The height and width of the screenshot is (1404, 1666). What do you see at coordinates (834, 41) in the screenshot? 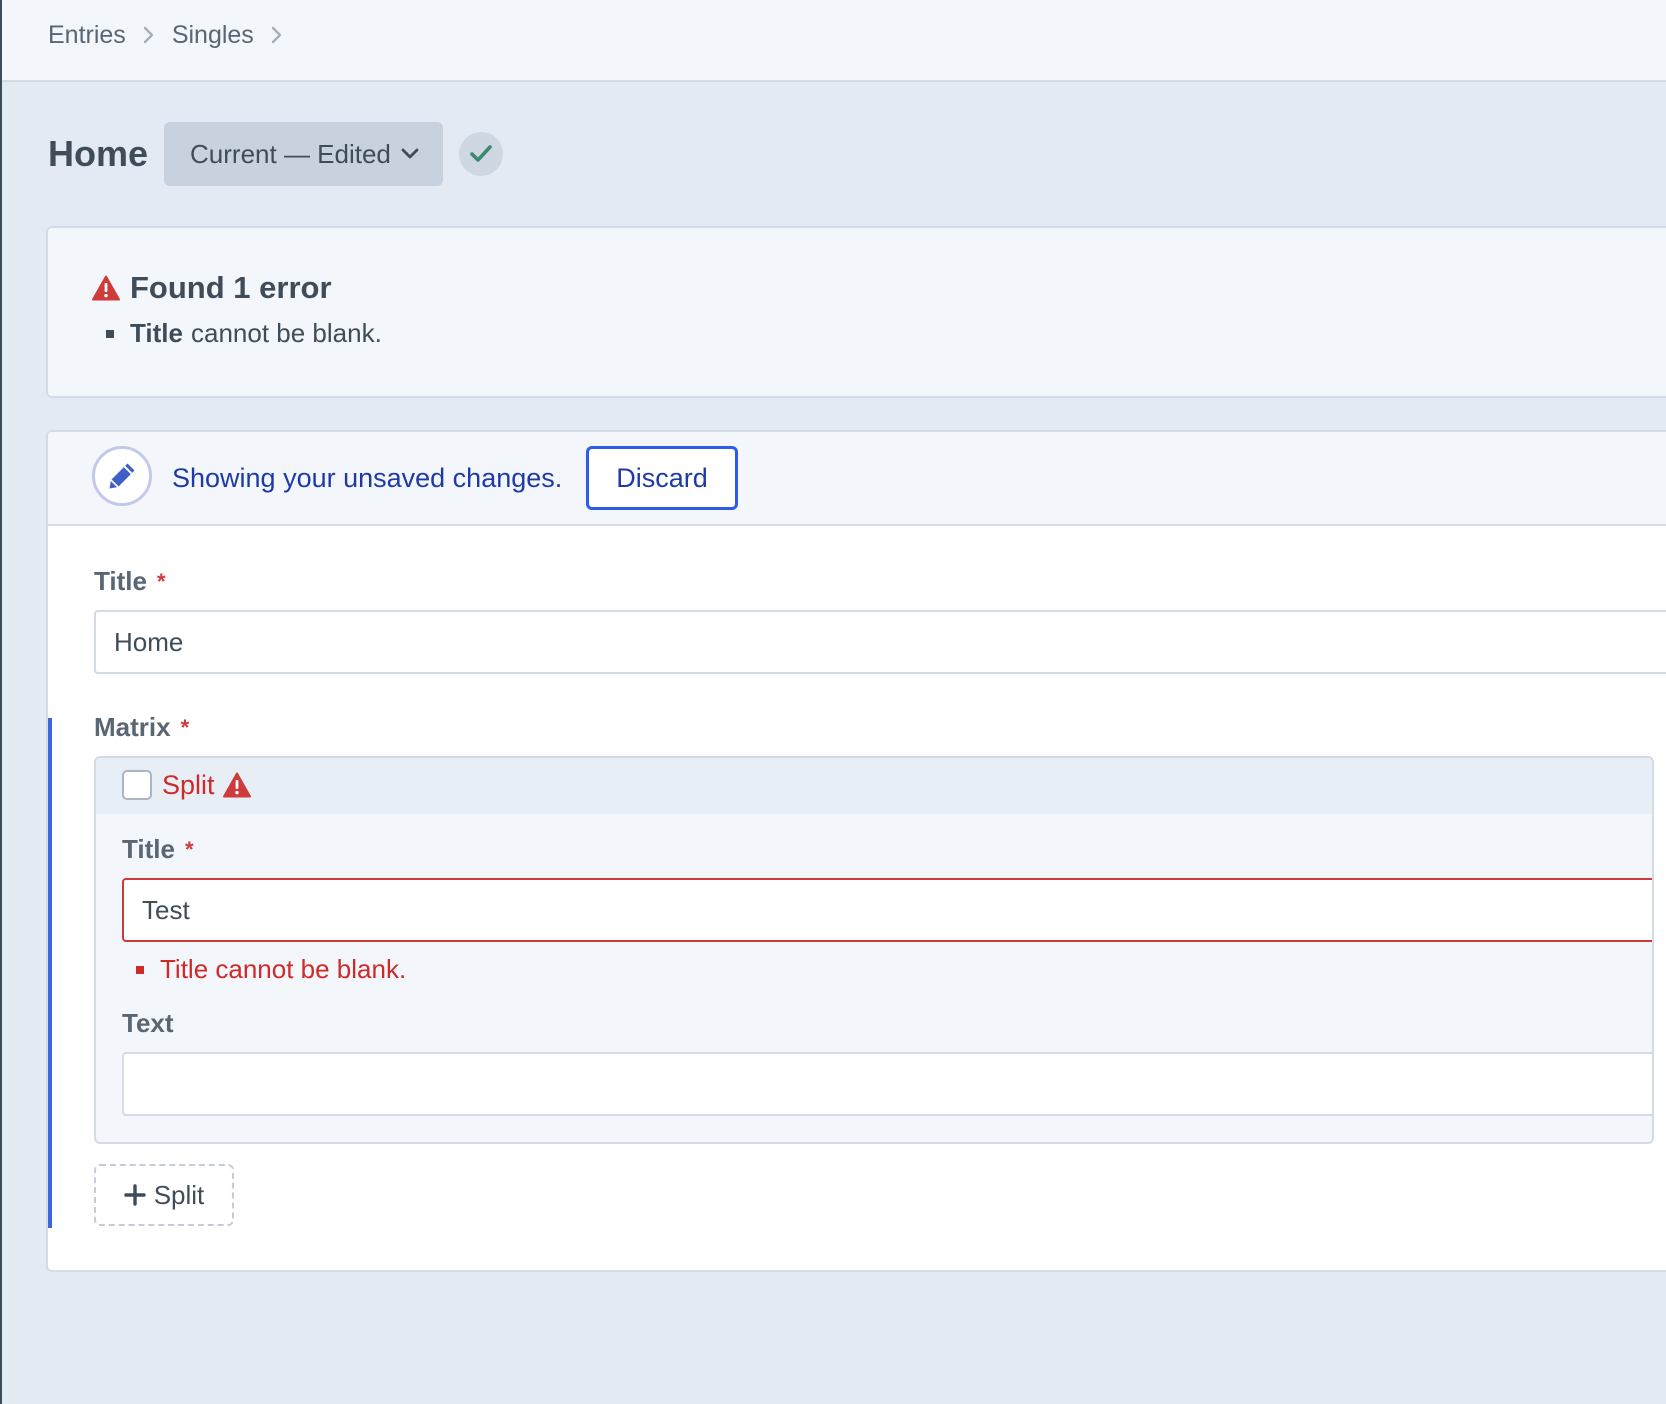
I see `top-bar: Entries Singles` at bounding box center [834, 41].